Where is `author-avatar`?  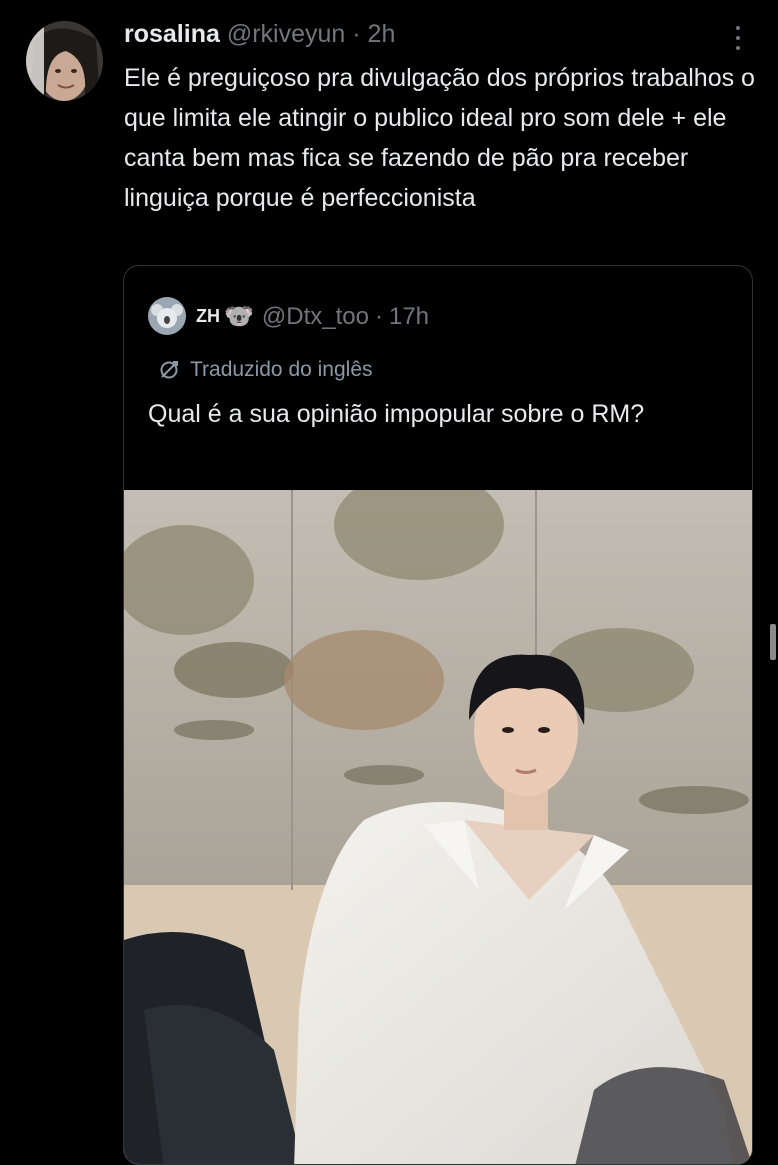
author-avatar is located at coordinates (64, 61).